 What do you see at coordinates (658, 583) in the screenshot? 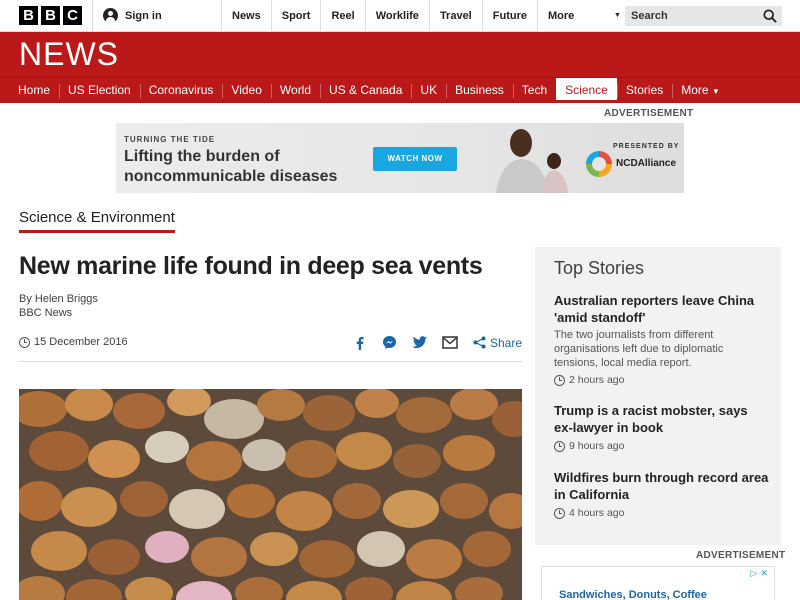
I see `sidebar-ad: ▷ ✕ Sandwiches, Donuts, Coffee` at bounding box center [658, 583].